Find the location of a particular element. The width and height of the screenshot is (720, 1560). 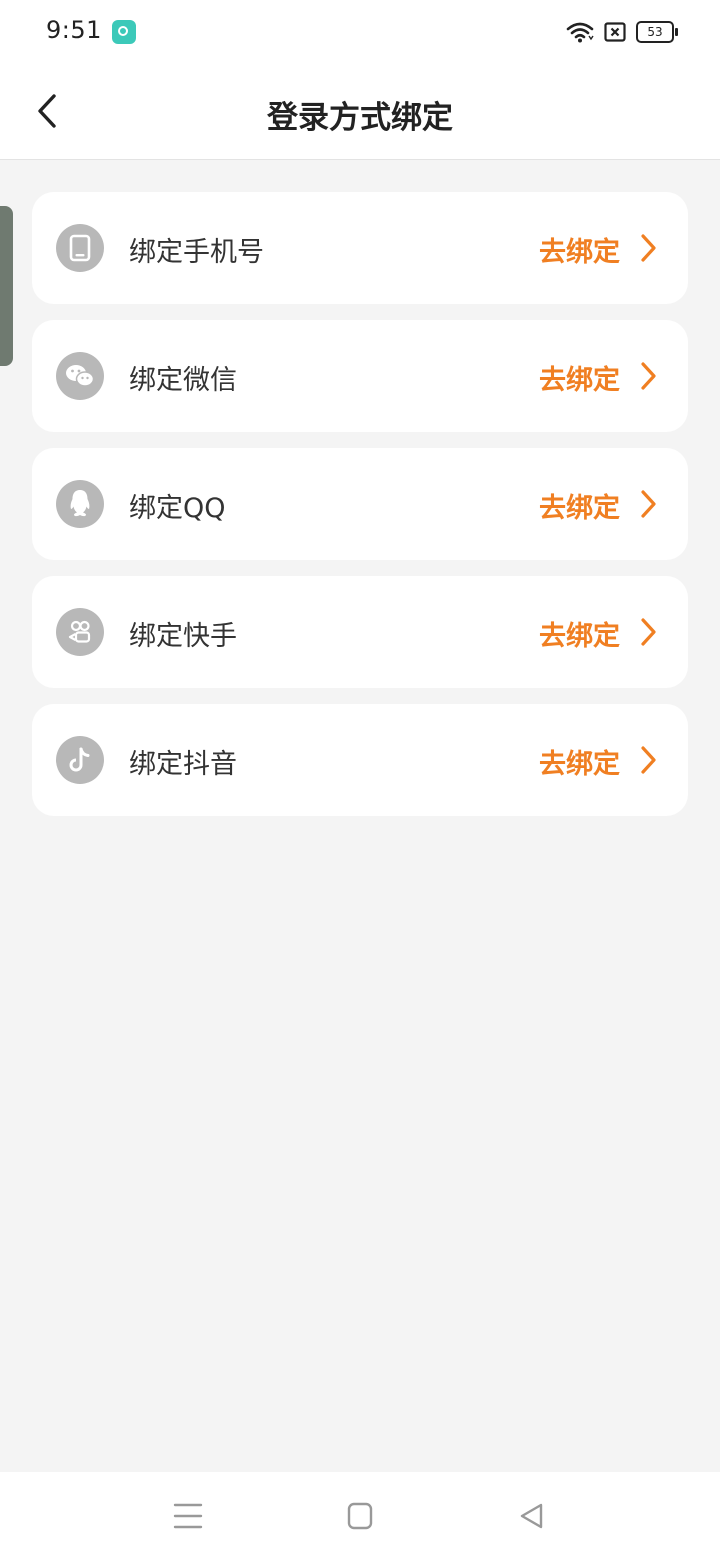

menu-icon is located at coordinates (188, 1516).